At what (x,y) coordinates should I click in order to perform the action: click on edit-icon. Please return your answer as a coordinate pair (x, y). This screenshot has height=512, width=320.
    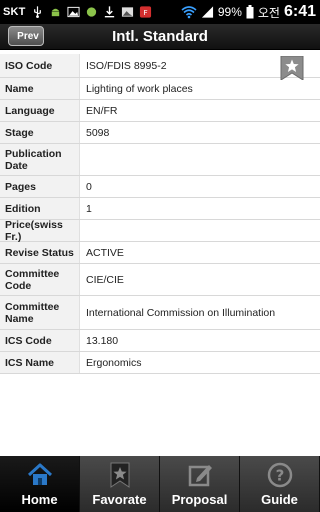
    Looking at the image, I should click on (200, 476).